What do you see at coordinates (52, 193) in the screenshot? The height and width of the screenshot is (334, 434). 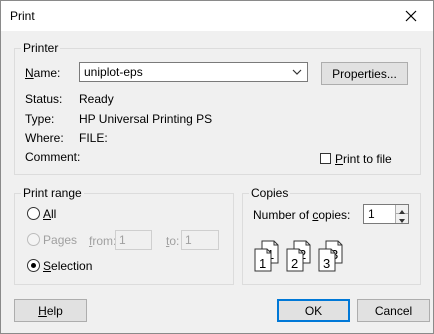 I see `print-range-group-label: Print range` at bounding box center [52, 193].